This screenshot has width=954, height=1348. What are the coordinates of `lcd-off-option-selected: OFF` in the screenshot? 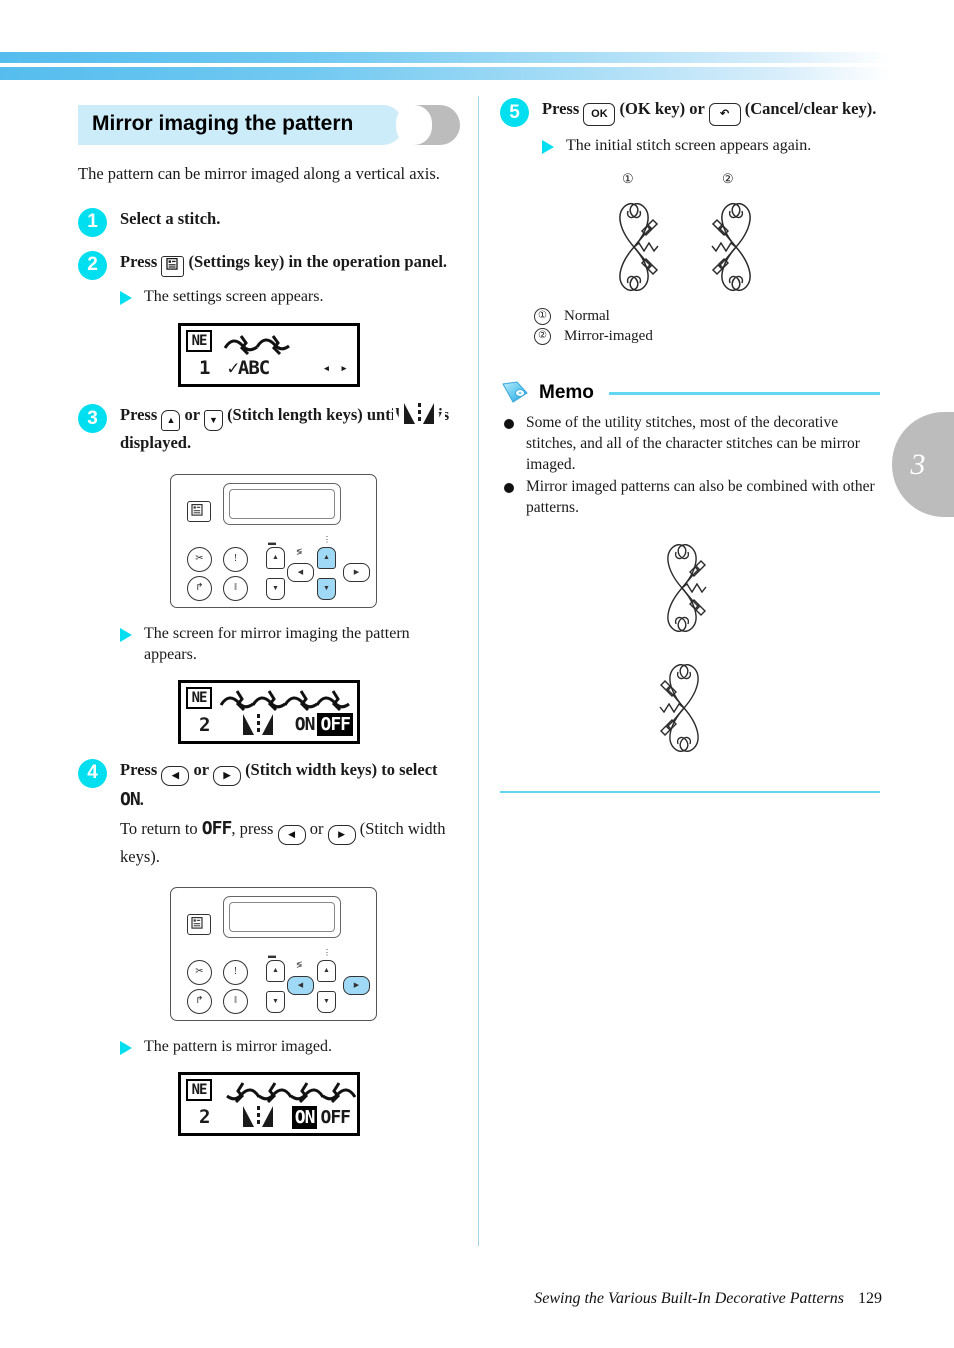 It's located at (335, 725).